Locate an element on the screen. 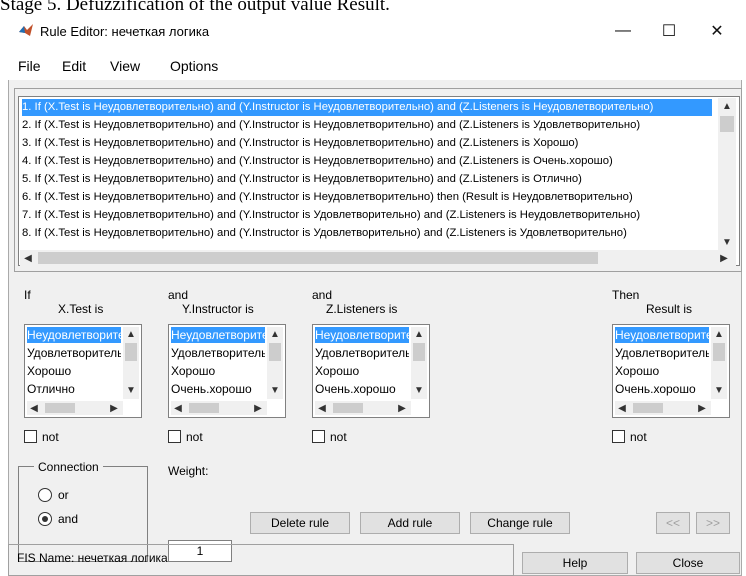 This screenshot has width=746, height=576. close-button: Close is located at coordinates (688, 563).